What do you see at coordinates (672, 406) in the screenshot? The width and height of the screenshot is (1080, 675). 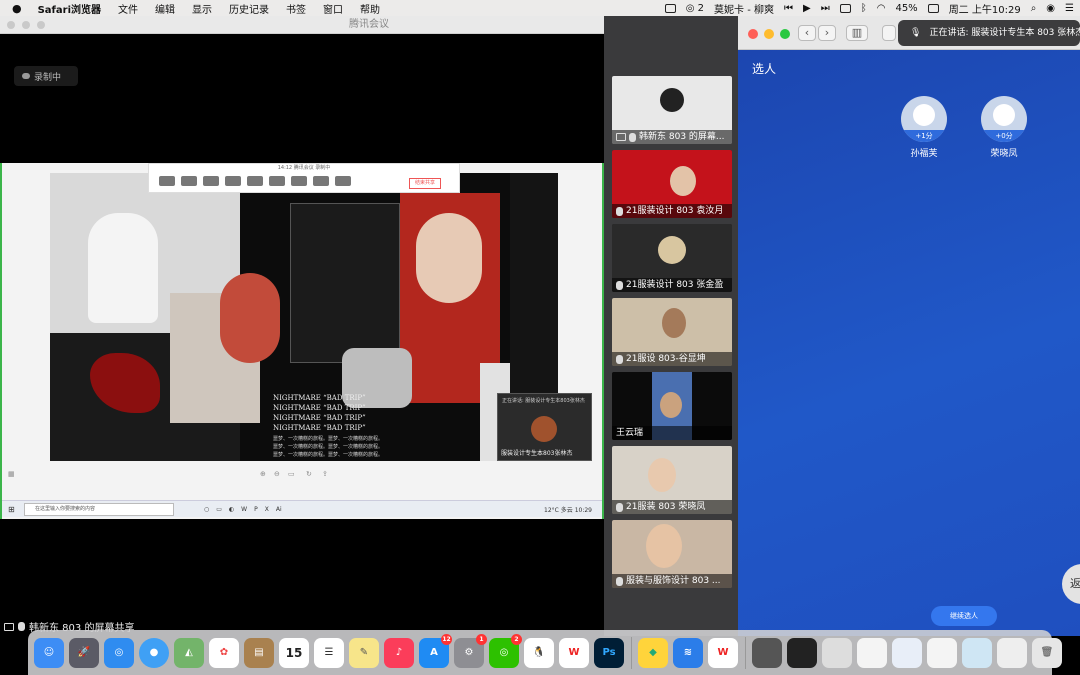 I see `participant-tile-4: 王云瑞` at bounding box center [672, 406].